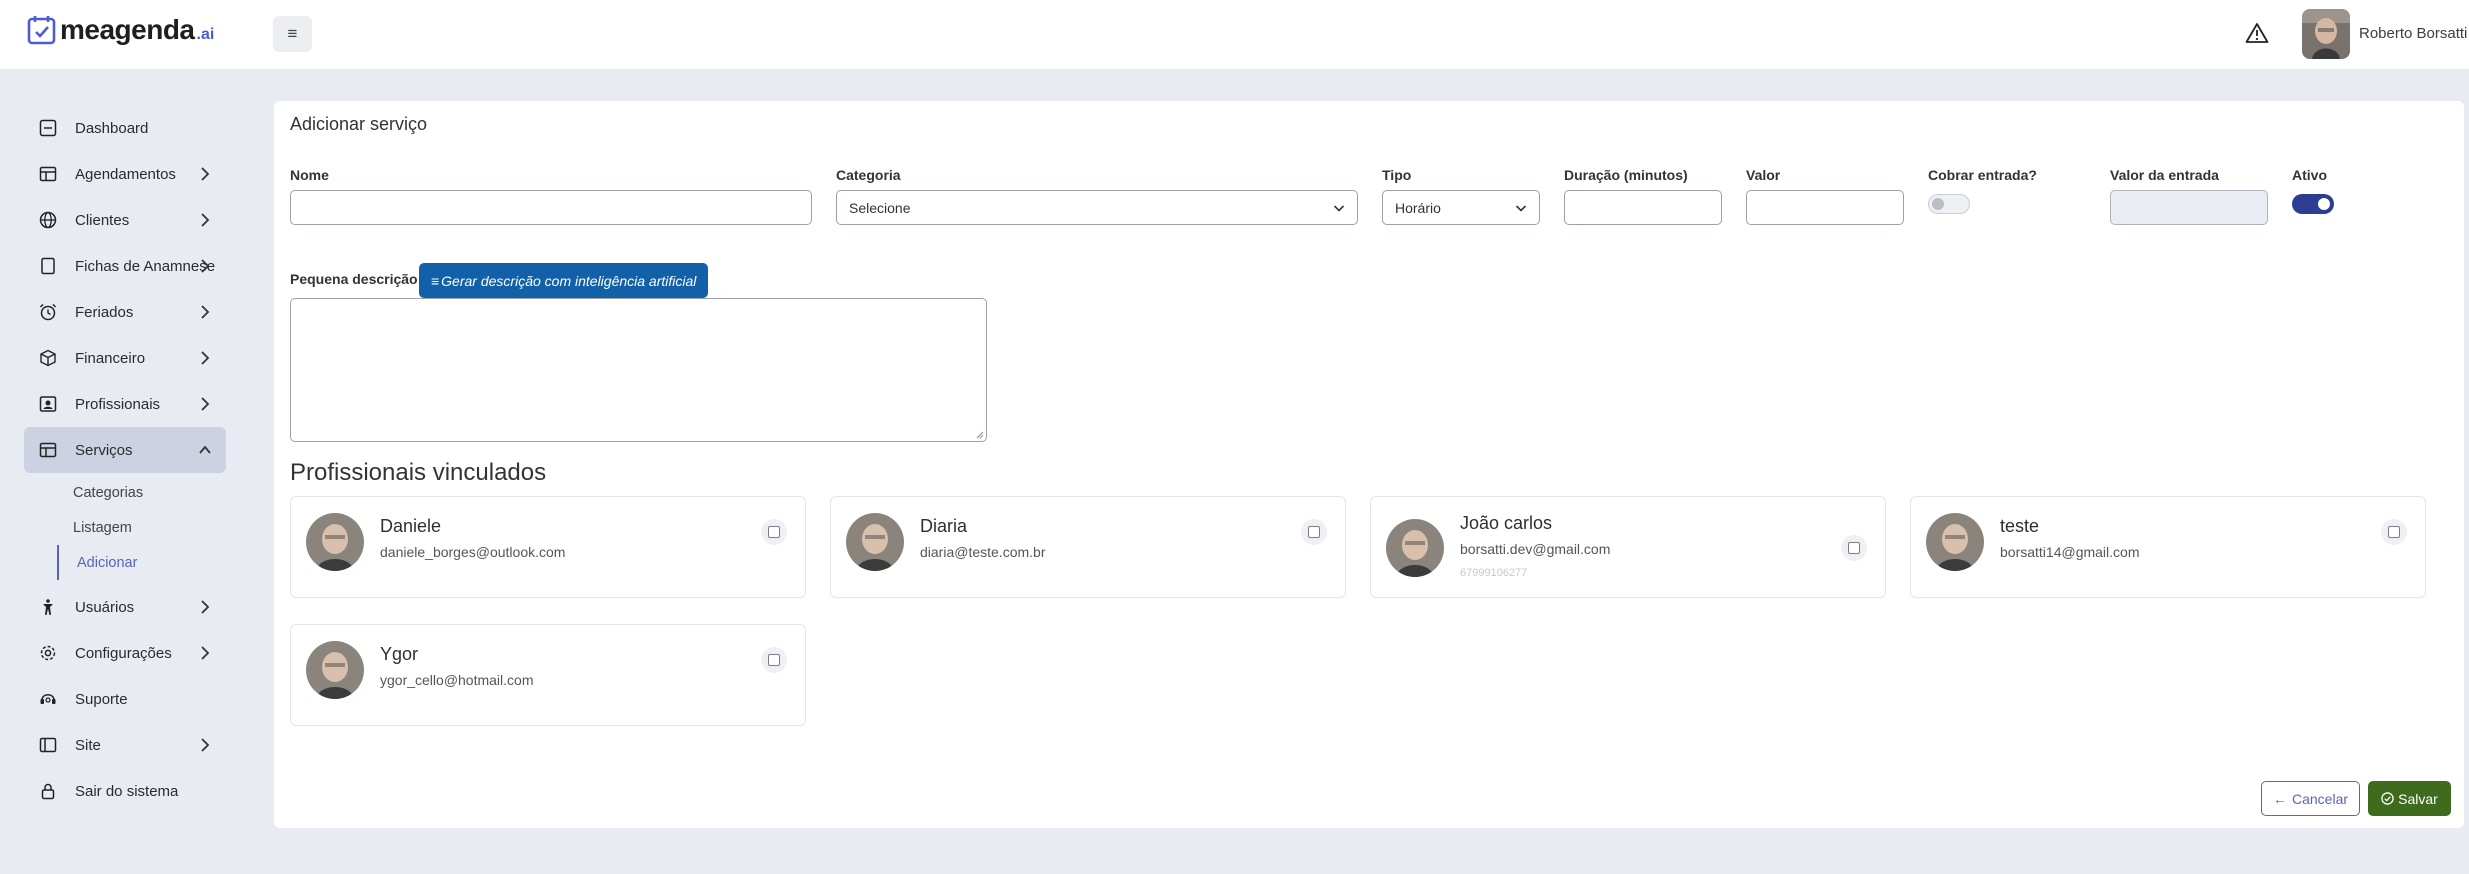 Image resolution: width=2469 pixels, height=874 pixels. Describe the element at coordinates (292, 34) in the screenshot. I see `menu-toggle-button: ≡` at that location.